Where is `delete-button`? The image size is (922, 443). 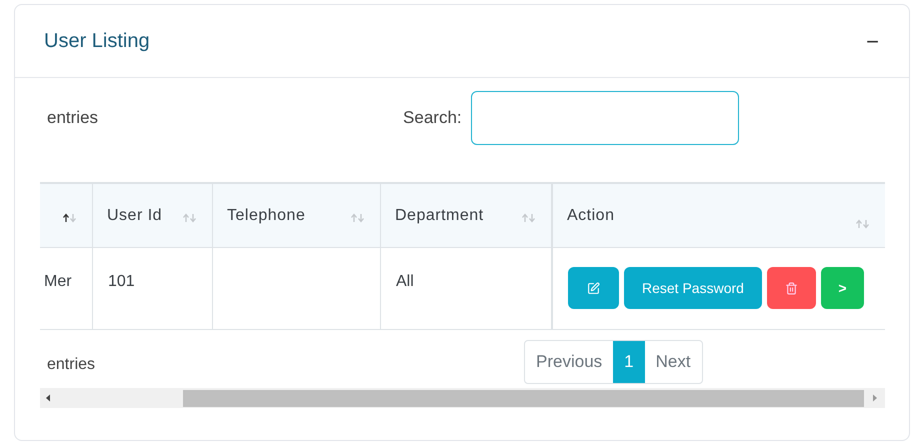
delete-button is located at coordinates (791, 288).